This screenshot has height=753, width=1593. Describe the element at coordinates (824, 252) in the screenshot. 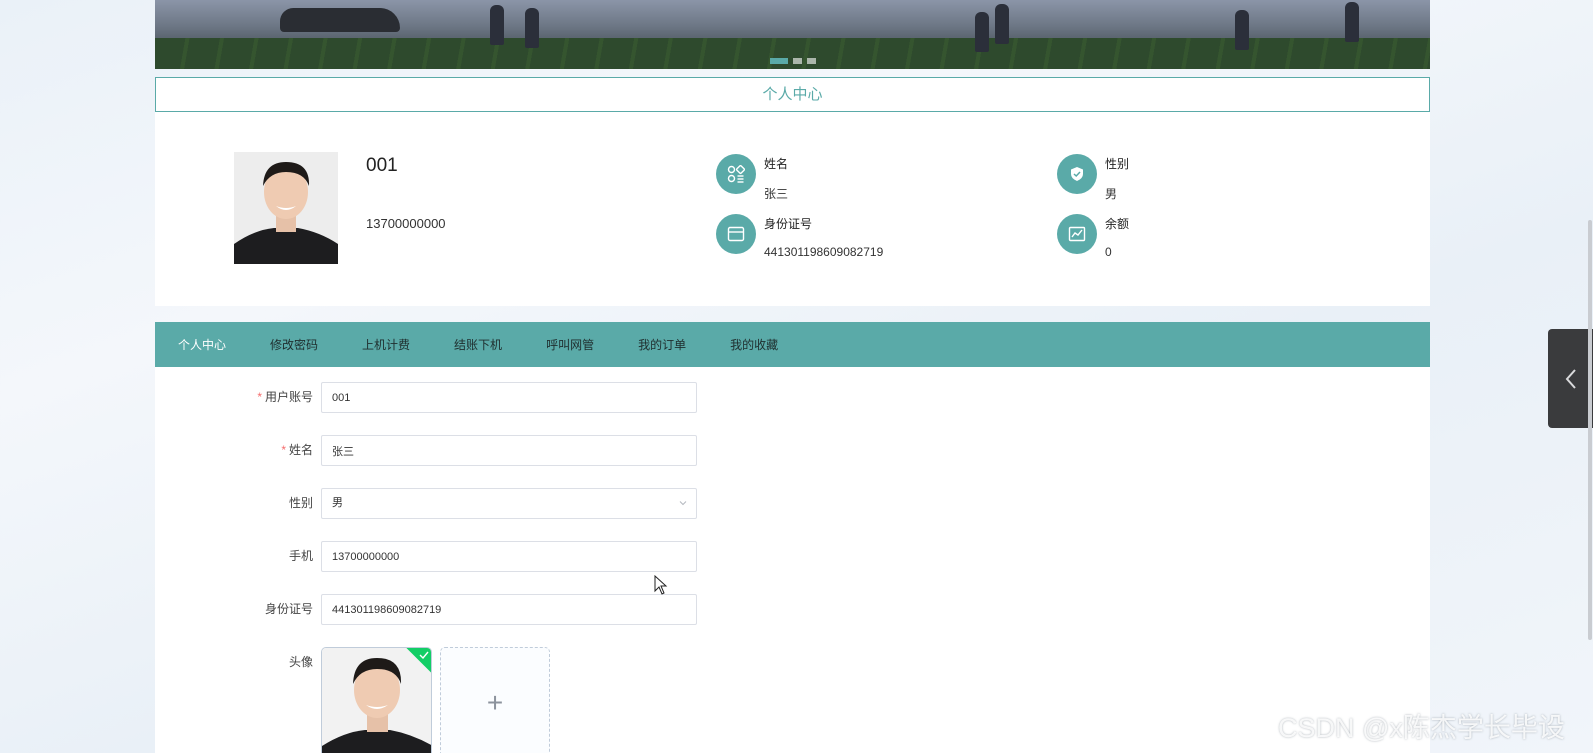

I see `info-idcard-value: 441301198609082719` at that location.